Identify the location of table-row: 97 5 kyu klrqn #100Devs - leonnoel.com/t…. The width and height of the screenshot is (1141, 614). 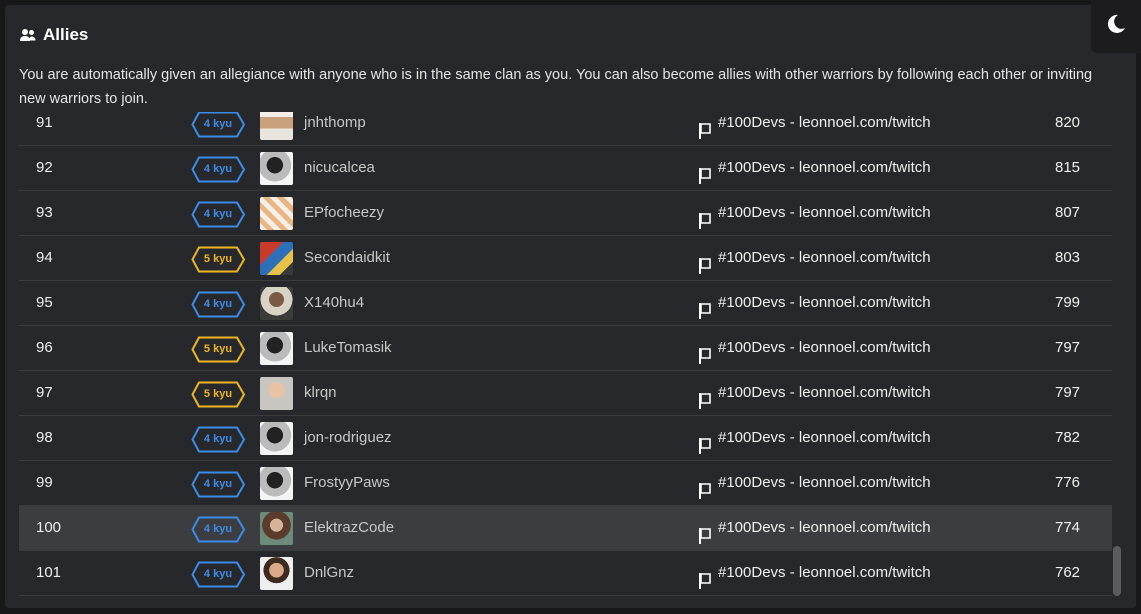
(565, 393).